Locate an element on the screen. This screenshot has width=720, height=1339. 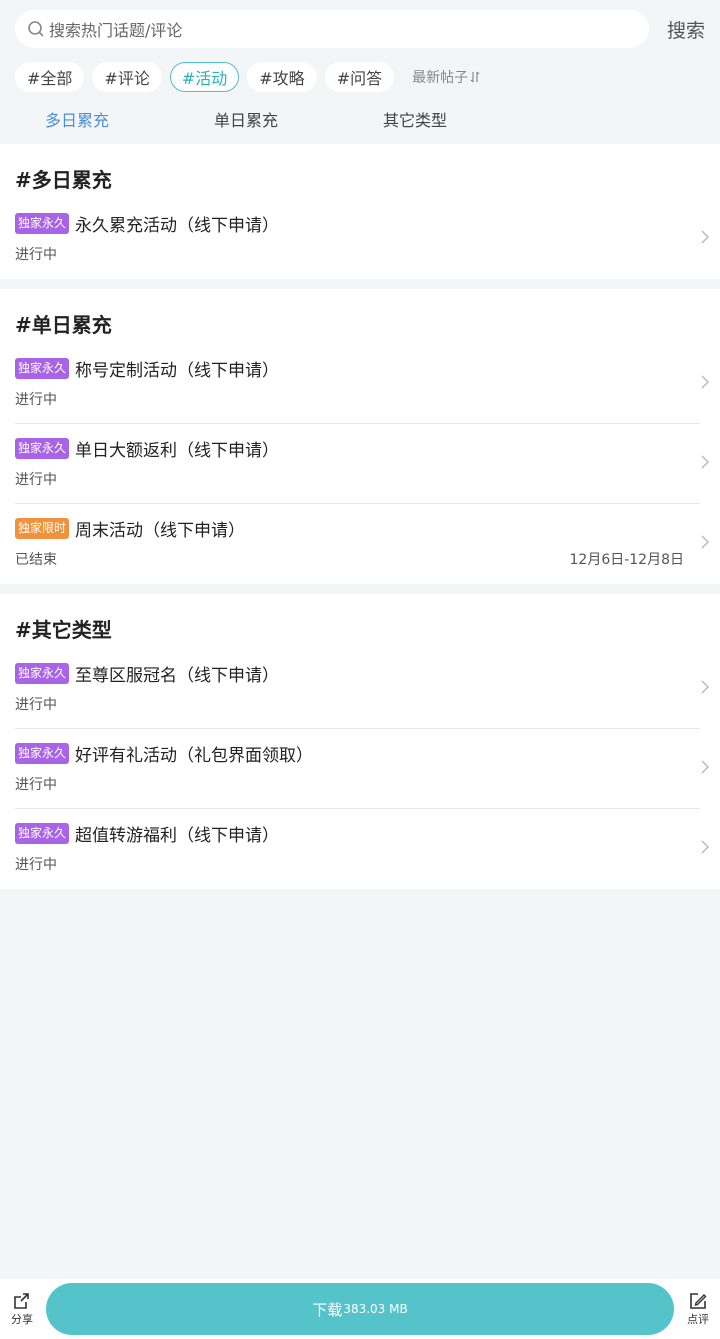
search-placeholder: 搜索热门话题/评论 is located at coordinates (116, 30).